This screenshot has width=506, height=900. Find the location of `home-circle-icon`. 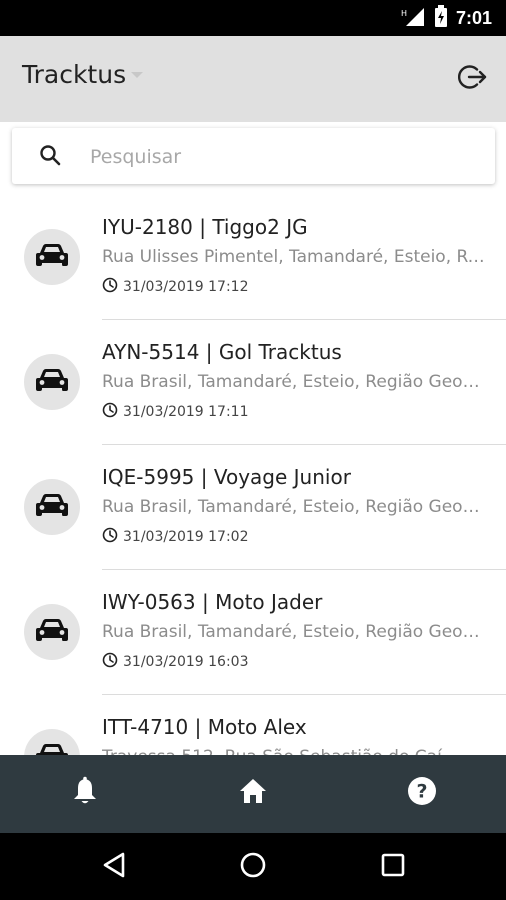

home-circle-icon is located at coordinates (253, 867).